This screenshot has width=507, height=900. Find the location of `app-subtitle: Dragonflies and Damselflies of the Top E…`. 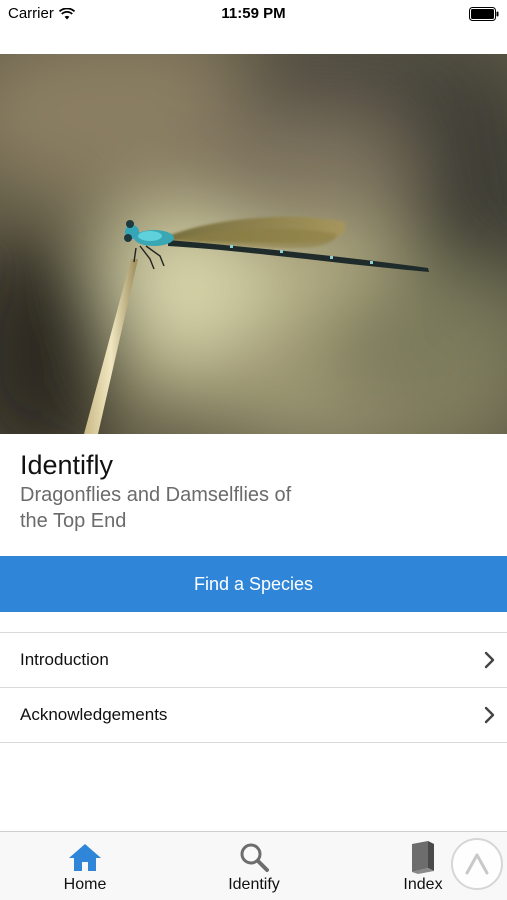

app-subtitle: Dragonflies and Damselflies of the Top E… is located at coordinates (156, 508).